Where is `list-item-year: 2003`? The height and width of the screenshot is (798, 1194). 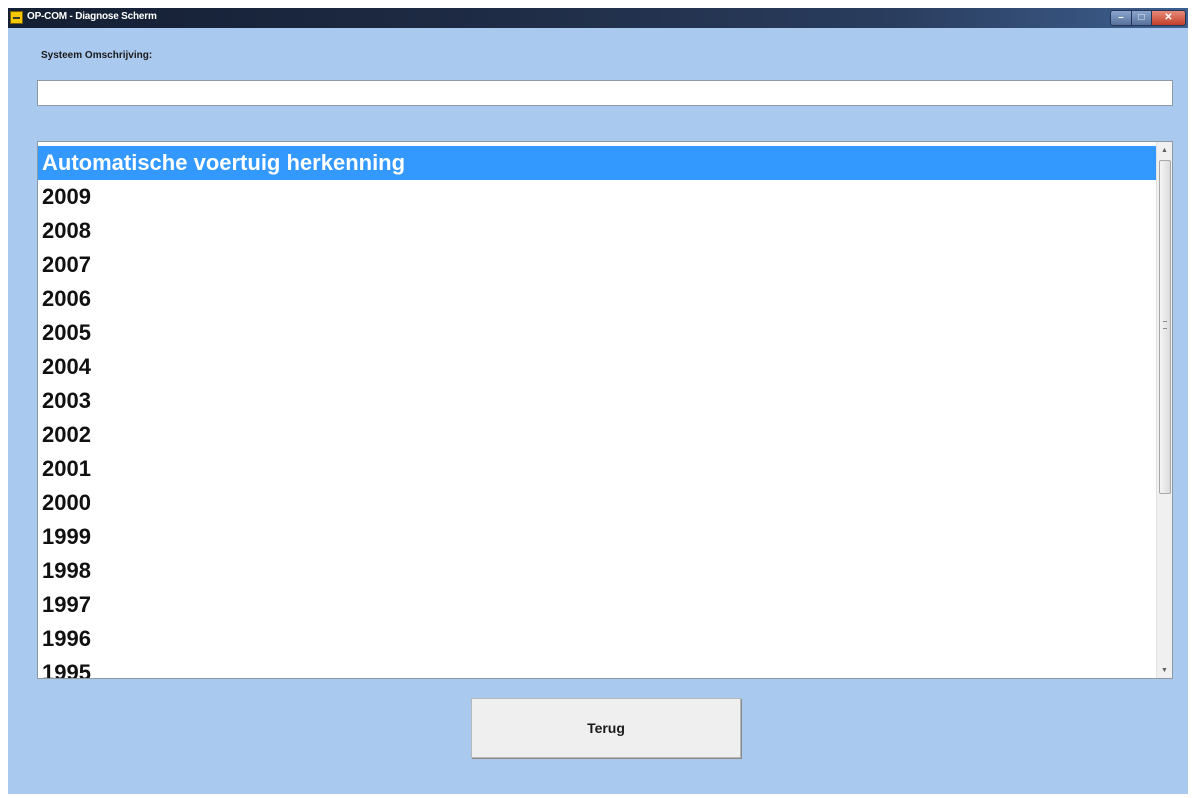
list-item-year: 2003 is located at coordinates (597, 401).